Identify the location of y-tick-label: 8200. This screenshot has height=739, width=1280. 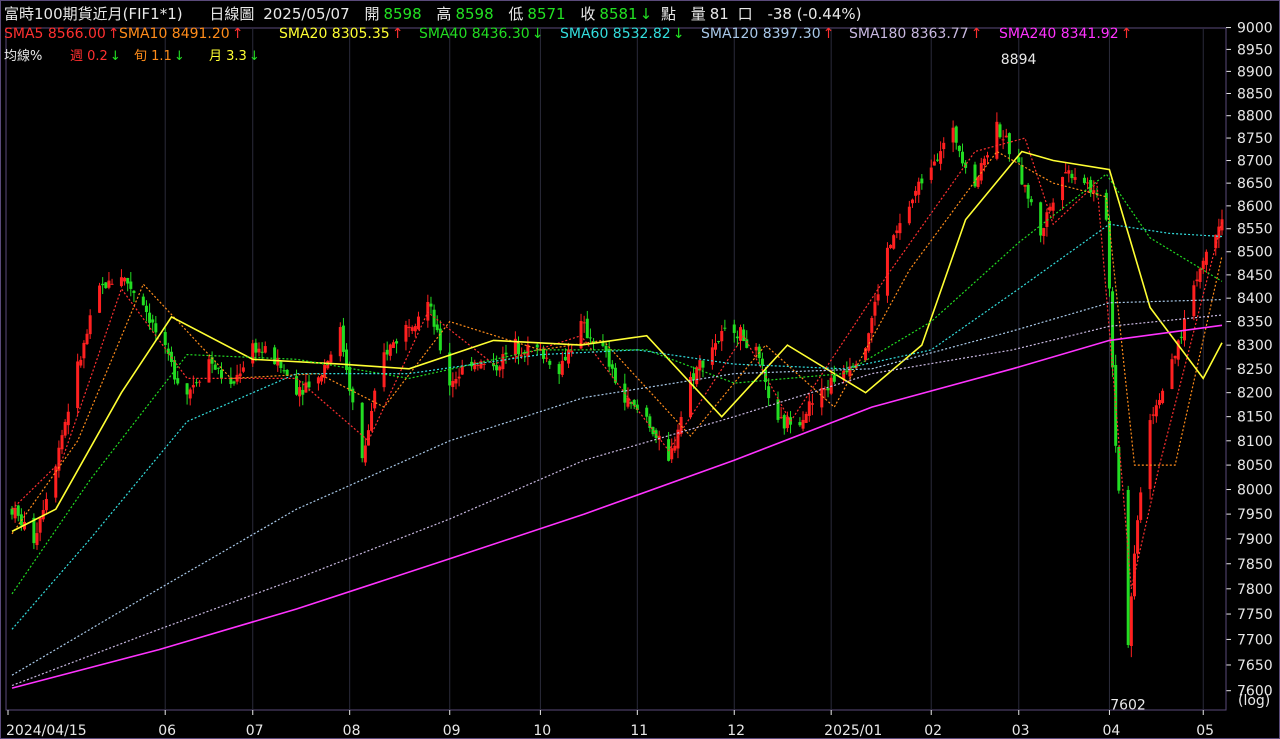
(1255, 394).